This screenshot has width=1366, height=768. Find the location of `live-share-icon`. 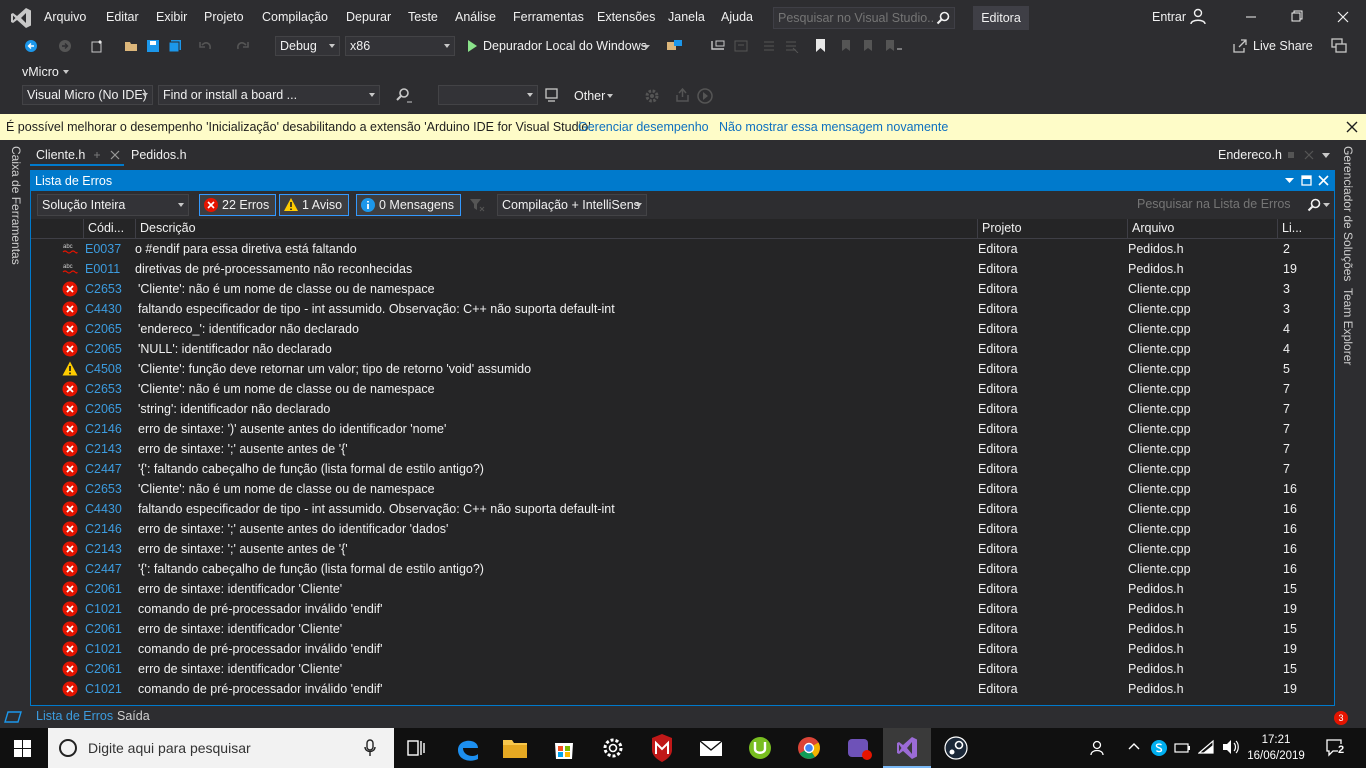

live-share-icon is located at coordinates (1240, 46).